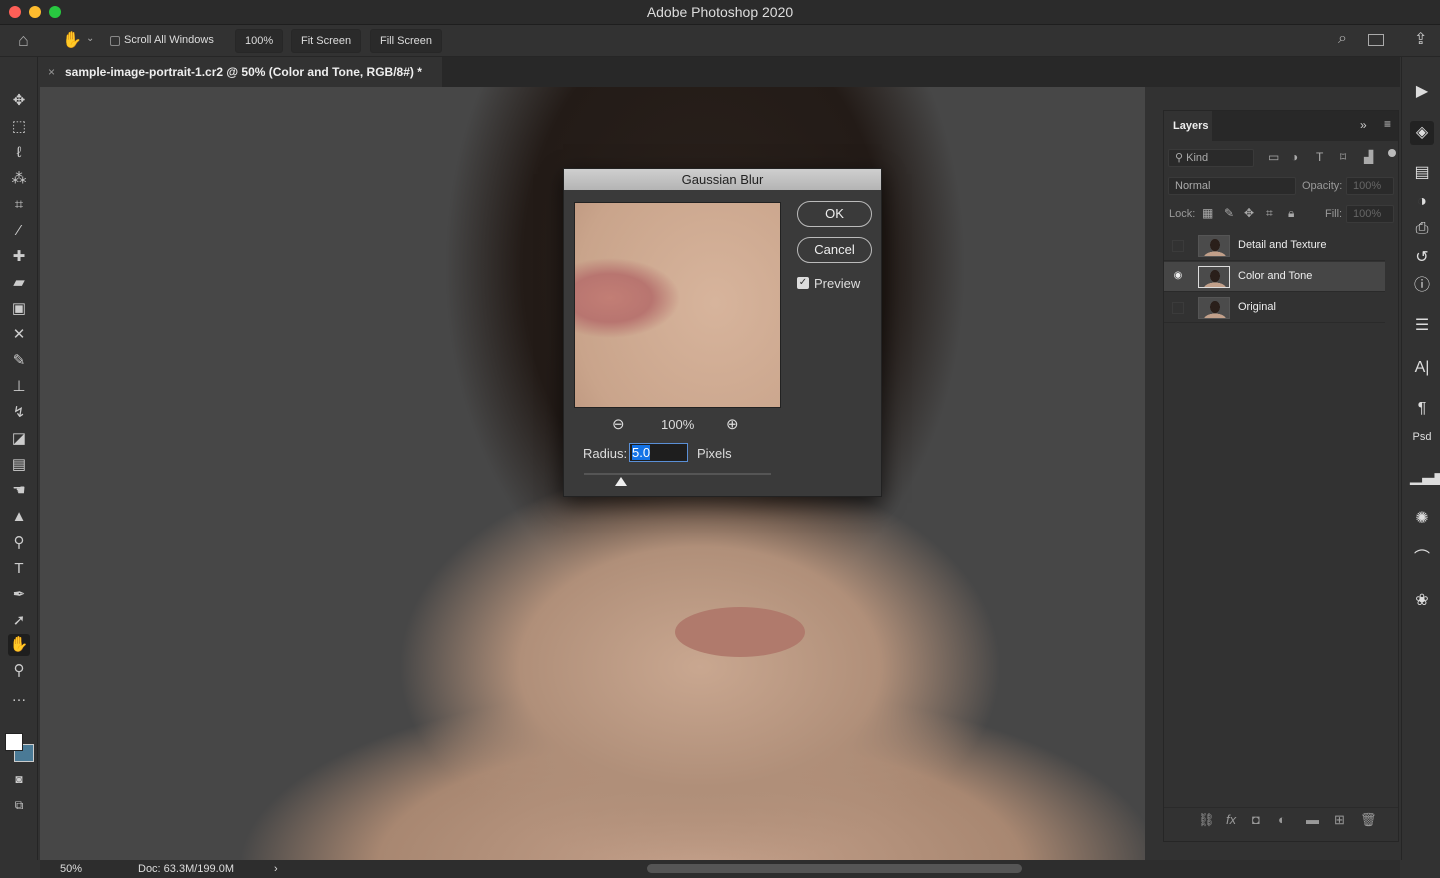  Describe the element at coordinates (19, 805) in the screenshot. I see `screen-mode-icon: ⧉` at that location.